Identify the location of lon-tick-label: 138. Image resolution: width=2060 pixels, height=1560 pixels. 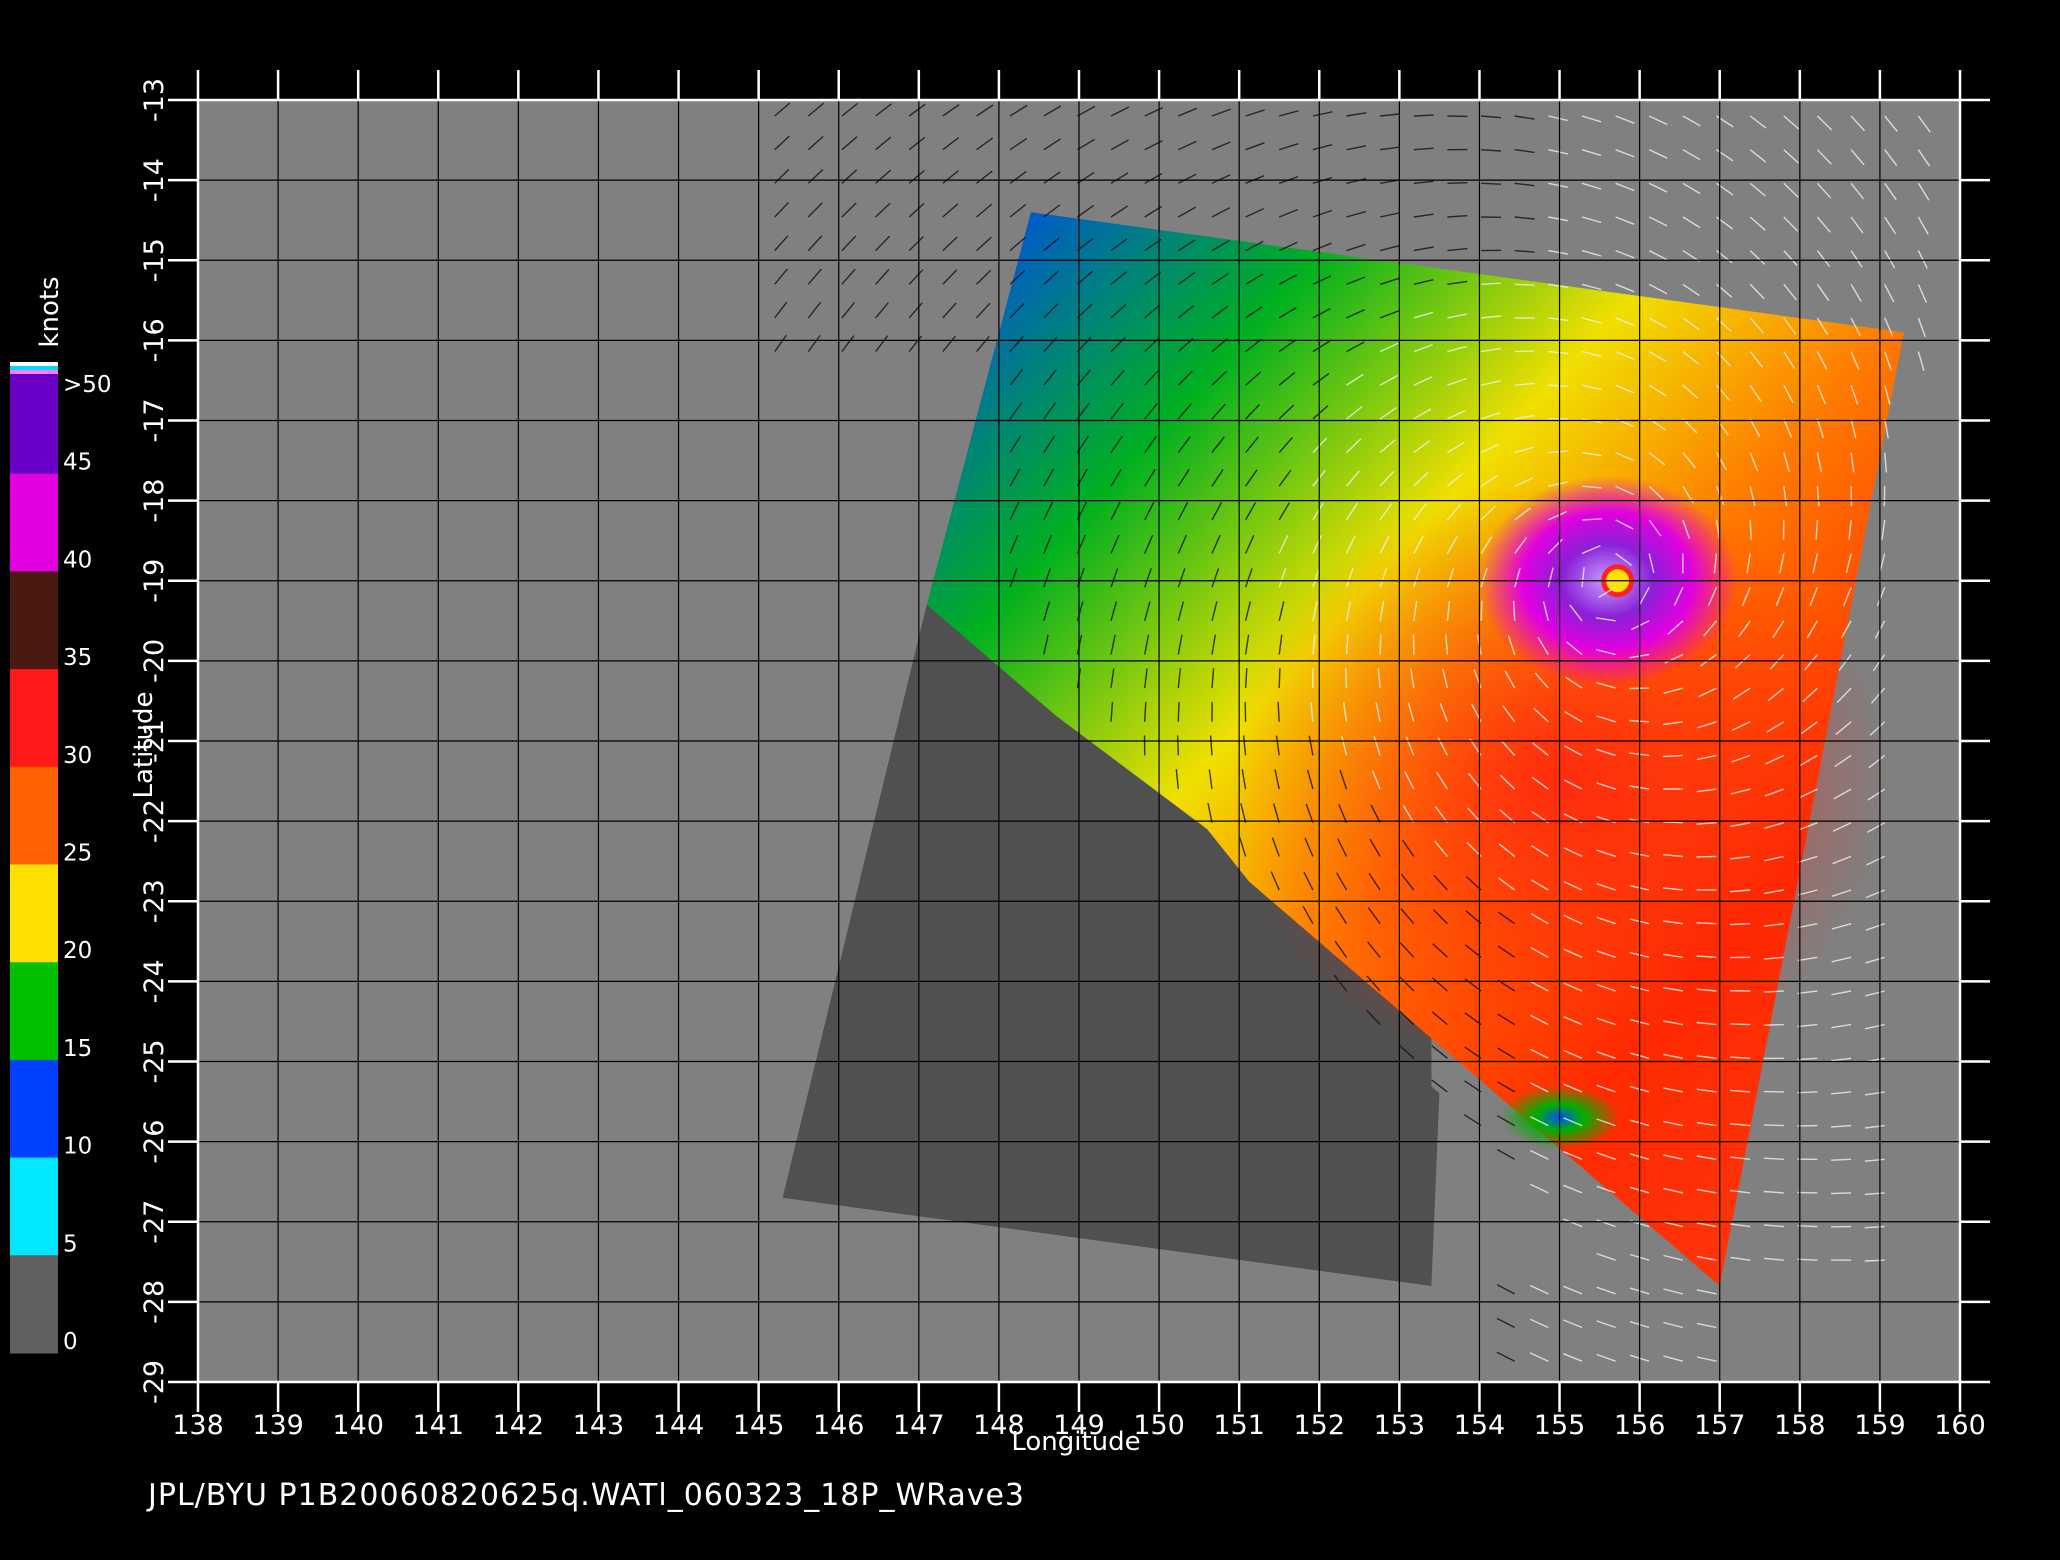
(198, 1425).